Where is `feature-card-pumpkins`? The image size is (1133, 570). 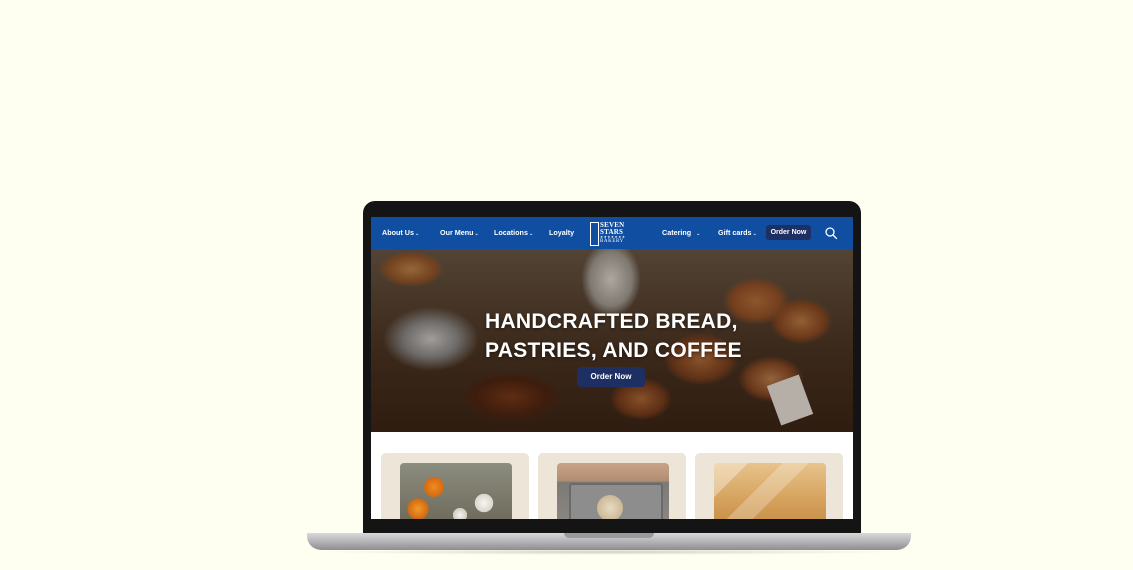
feature-card-pumpkins is located at coordinates (455, 486).